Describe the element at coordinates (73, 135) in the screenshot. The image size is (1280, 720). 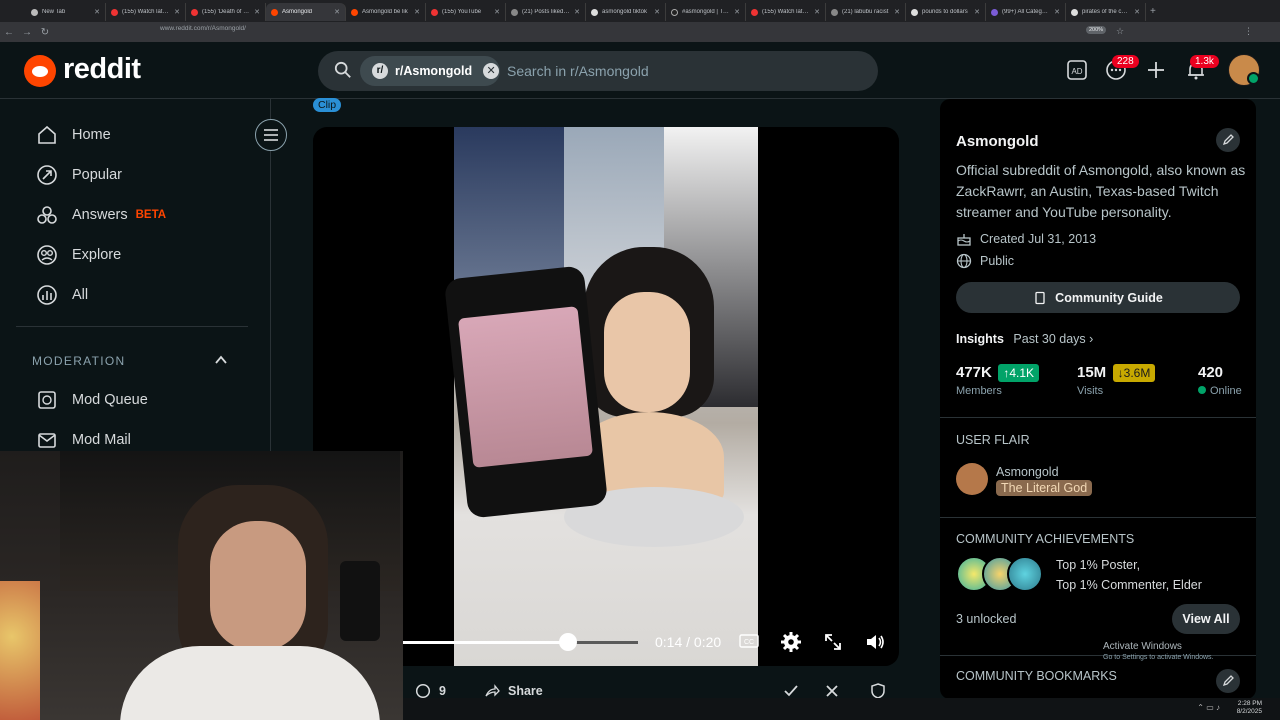
I see `sidebar-item-home: Home` at that location.